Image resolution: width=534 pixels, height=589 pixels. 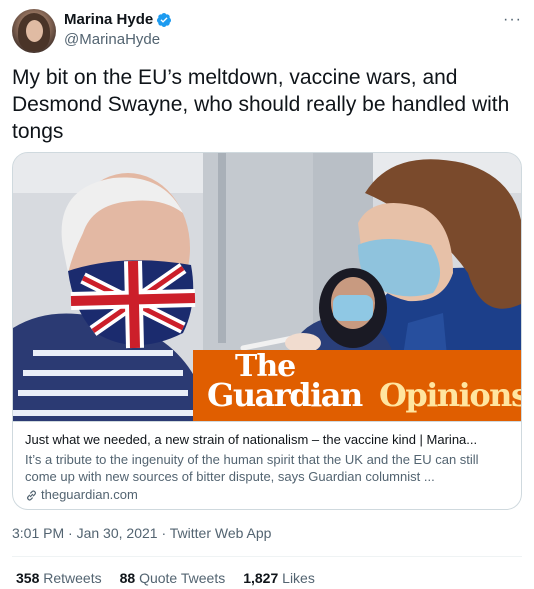 I want to click on likes-label: Likes, so click(x=298, y=578).